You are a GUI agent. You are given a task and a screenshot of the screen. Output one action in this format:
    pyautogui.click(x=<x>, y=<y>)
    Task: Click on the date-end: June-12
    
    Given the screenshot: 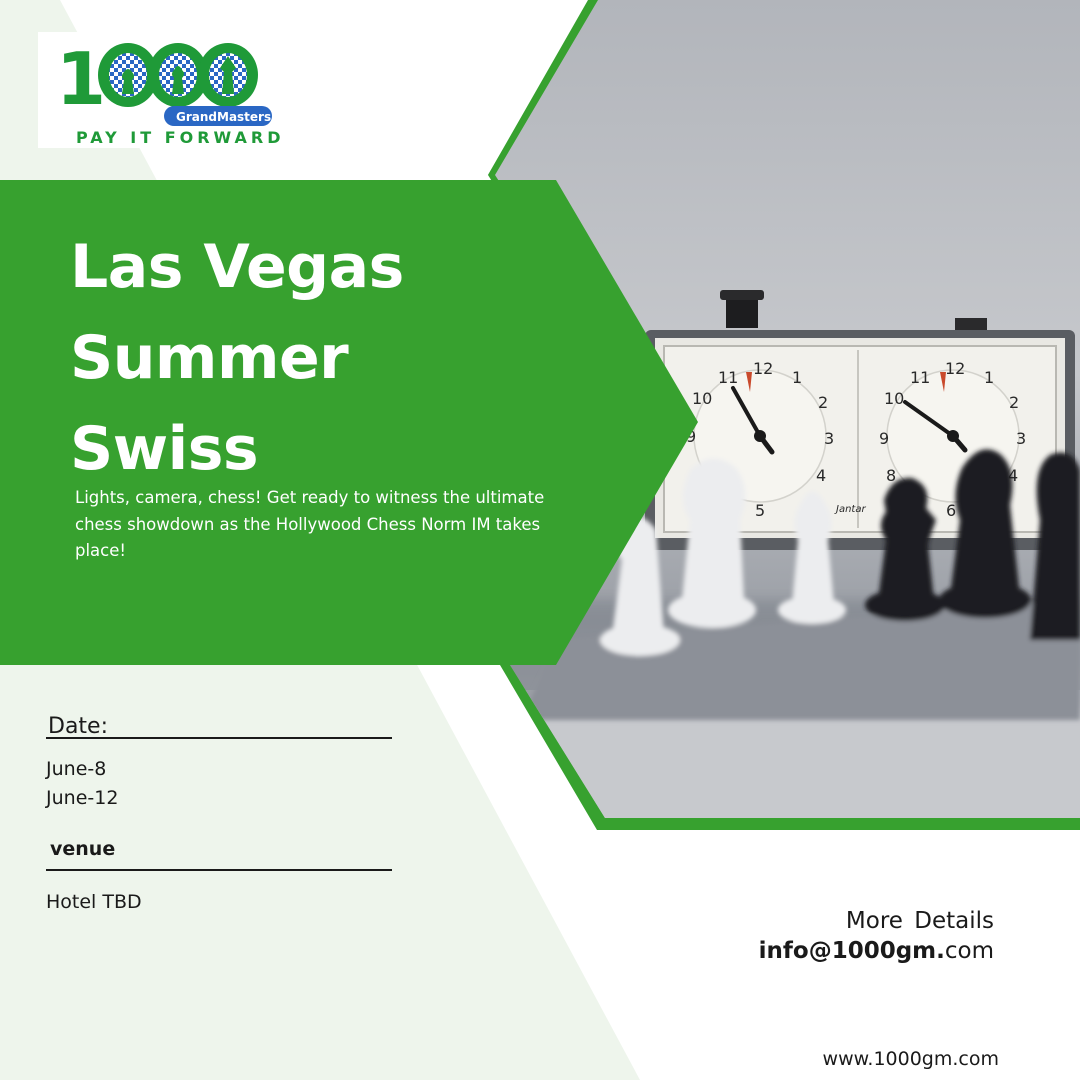 What is the action you would take?
    pyautogui.click(x=82, y=798)
    